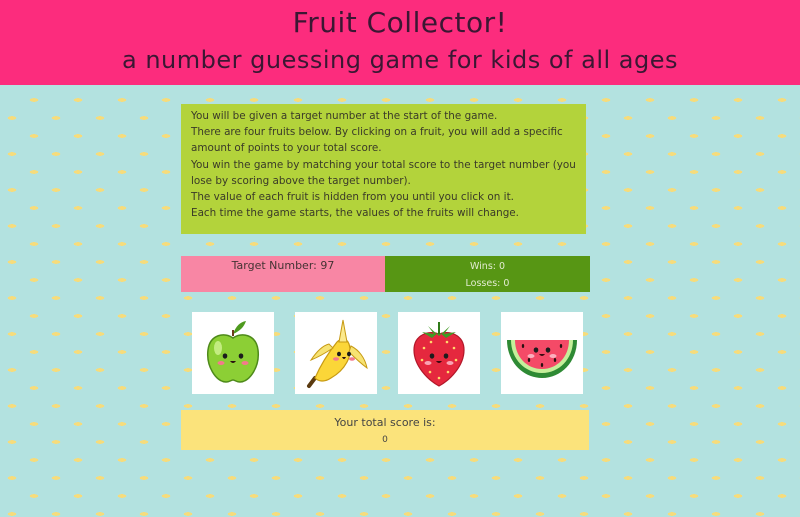  What do you see at coordinates (400, 22) in the screenshot?
I see `page-title: Fruit Collector!` at bounding box center [400, 22].